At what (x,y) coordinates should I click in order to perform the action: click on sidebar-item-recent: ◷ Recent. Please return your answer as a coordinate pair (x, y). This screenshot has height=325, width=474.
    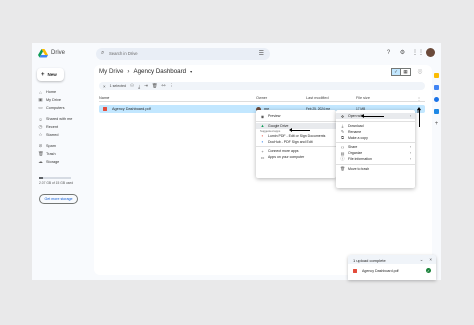
    Looking at the image, I should click on (66, 127).